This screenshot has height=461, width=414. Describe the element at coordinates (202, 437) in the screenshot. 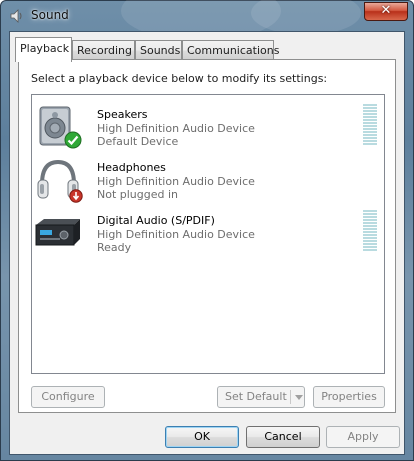

I see `ok-button: OK` at that location.